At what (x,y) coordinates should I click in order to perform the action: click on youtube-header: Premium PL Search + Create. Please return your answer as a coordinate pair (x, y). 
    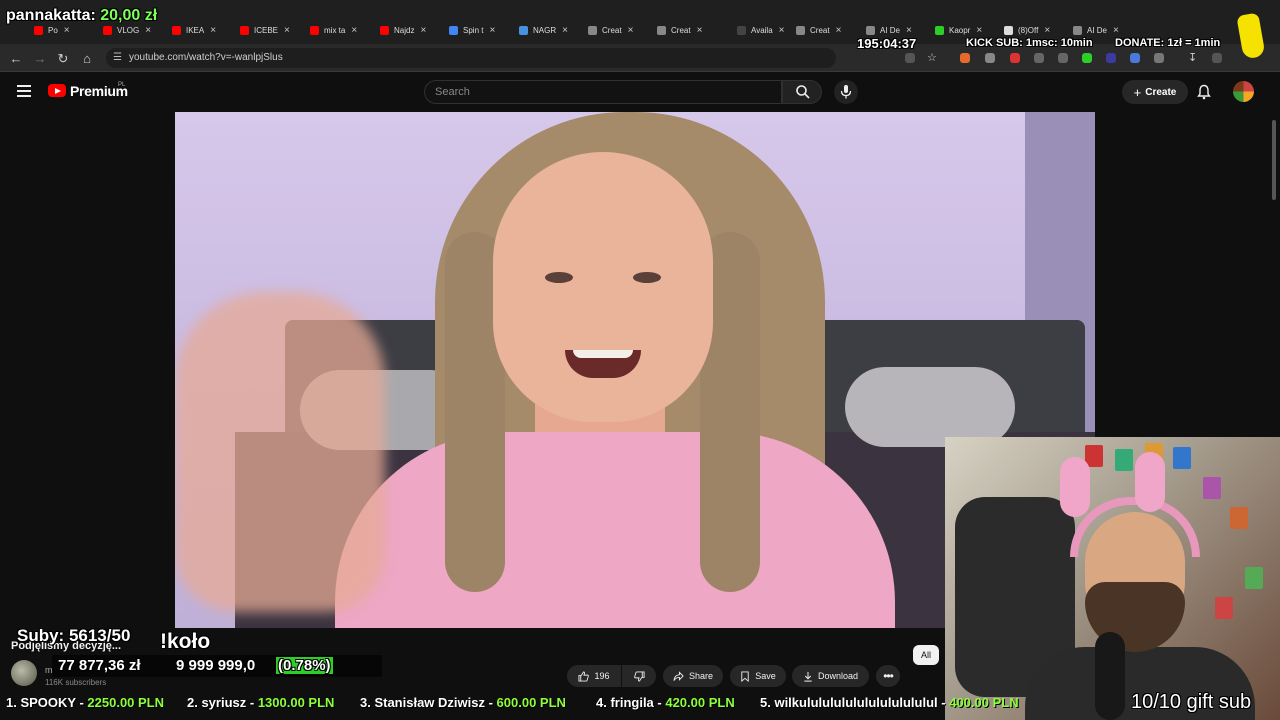
    Looking at the image, I should click on (640, 92).